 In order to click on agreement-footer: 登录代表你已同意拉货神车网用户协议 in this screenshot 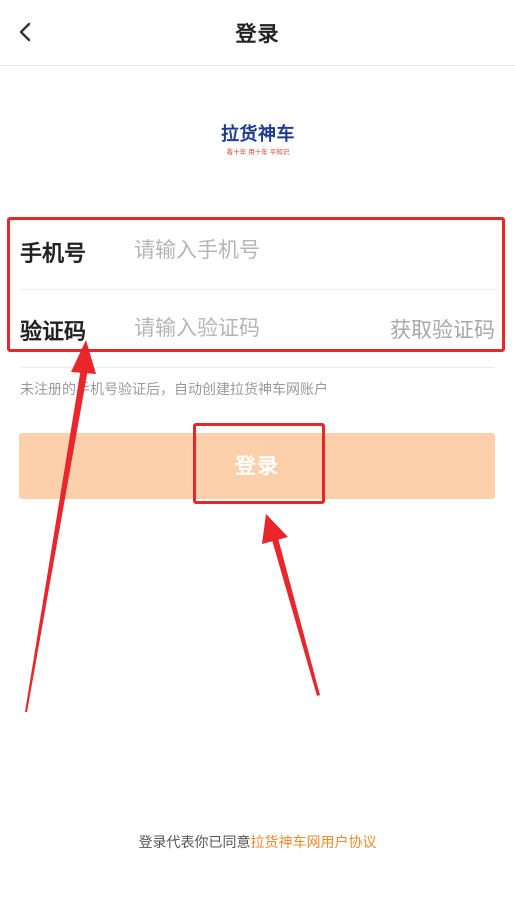, I will do `click(257, 842)`.